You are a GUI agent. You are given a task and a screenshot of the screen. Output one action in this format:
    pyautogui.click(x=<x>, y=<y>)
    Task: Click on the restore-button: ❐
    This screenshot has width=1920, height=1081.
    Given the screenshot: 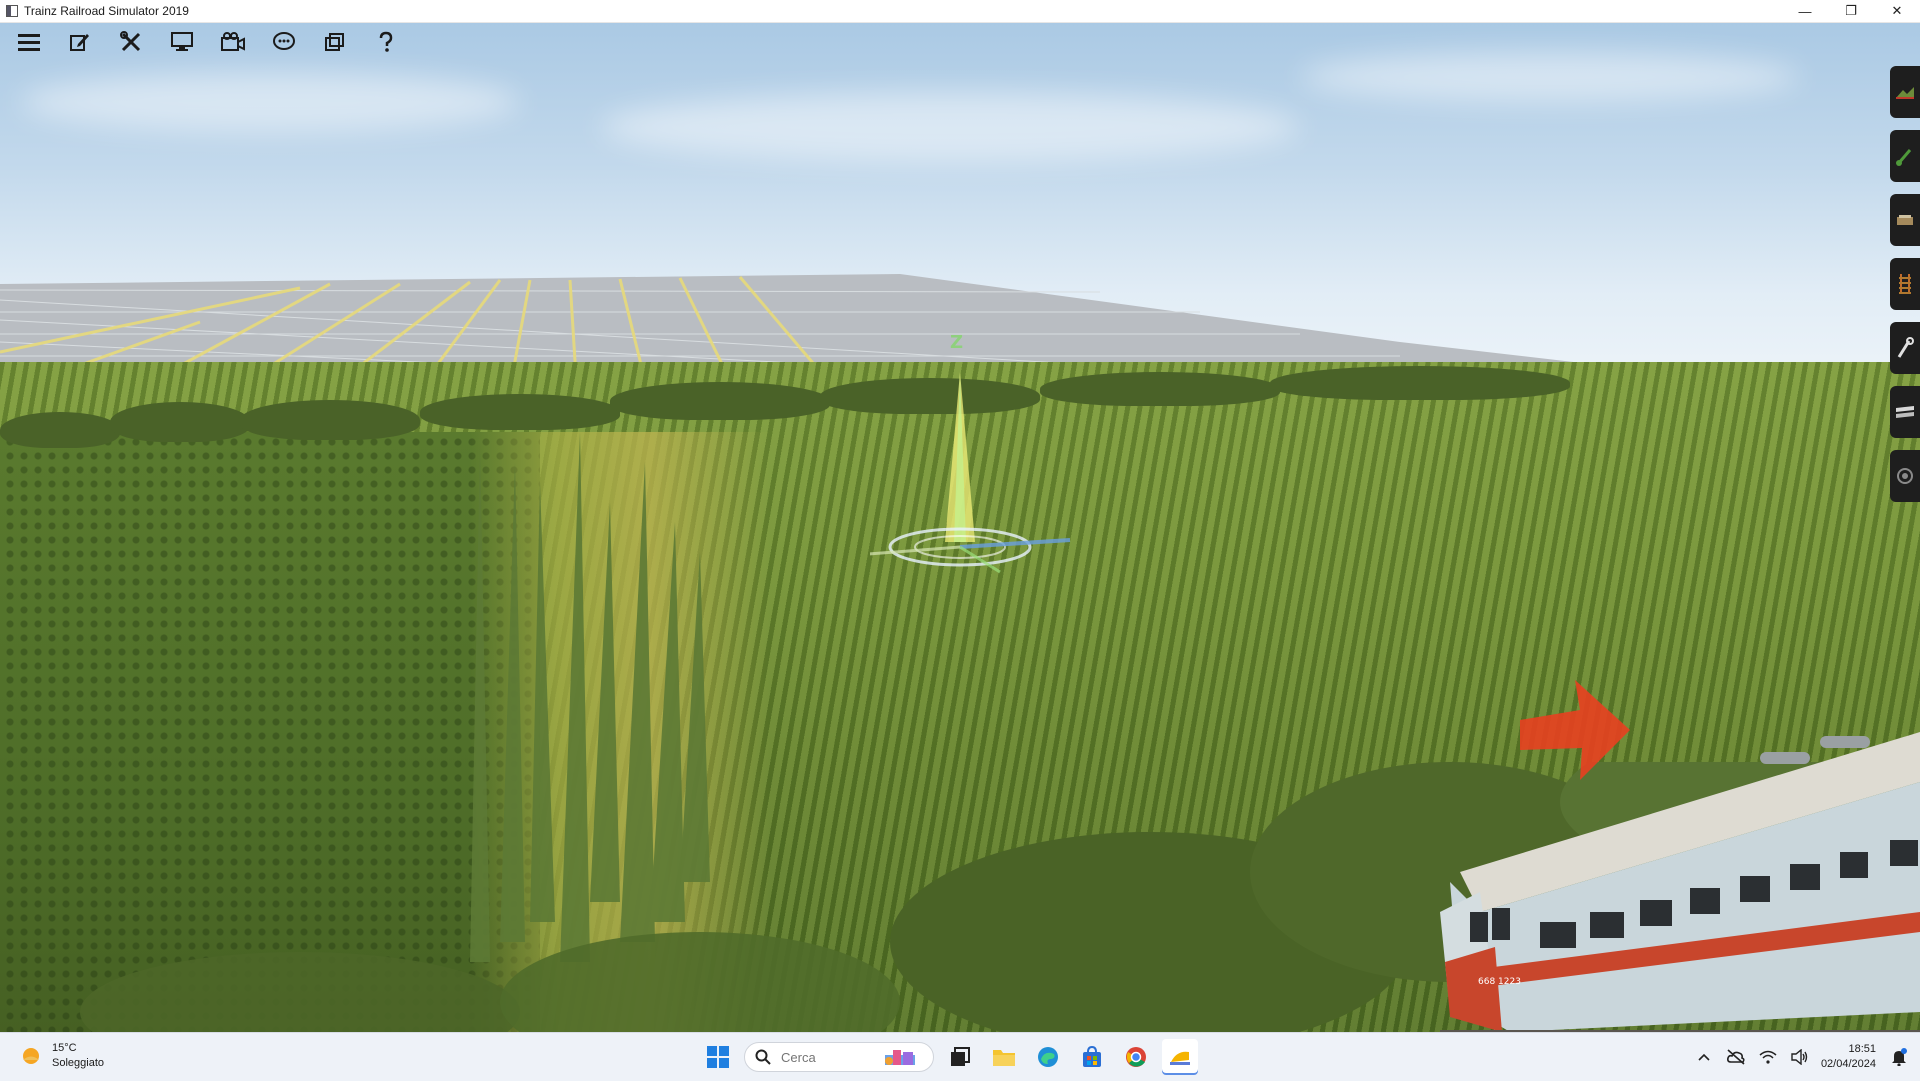 What is the action you would take?
    pyautogui.click(x=1851, y=11)
    